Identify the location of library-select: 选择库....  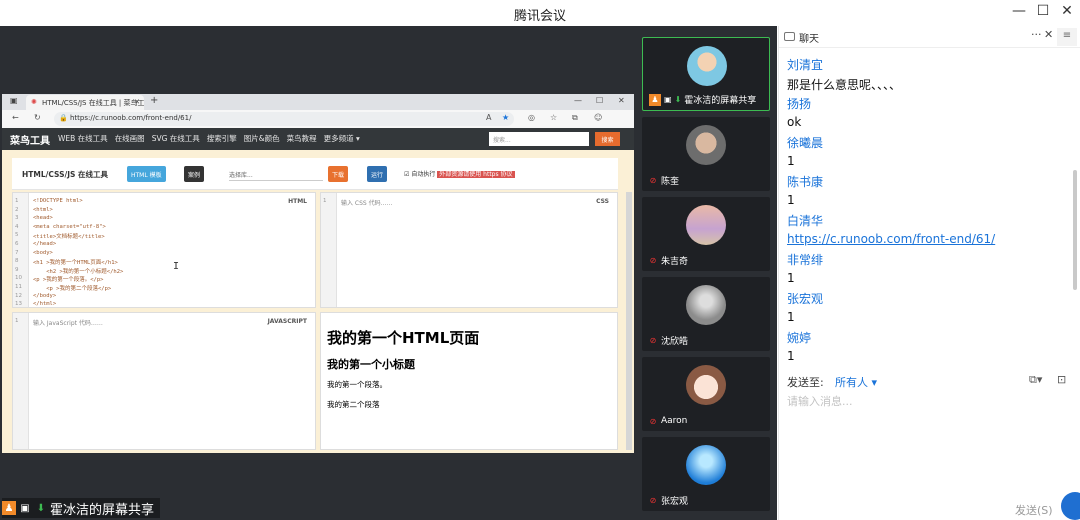
(276, 174).